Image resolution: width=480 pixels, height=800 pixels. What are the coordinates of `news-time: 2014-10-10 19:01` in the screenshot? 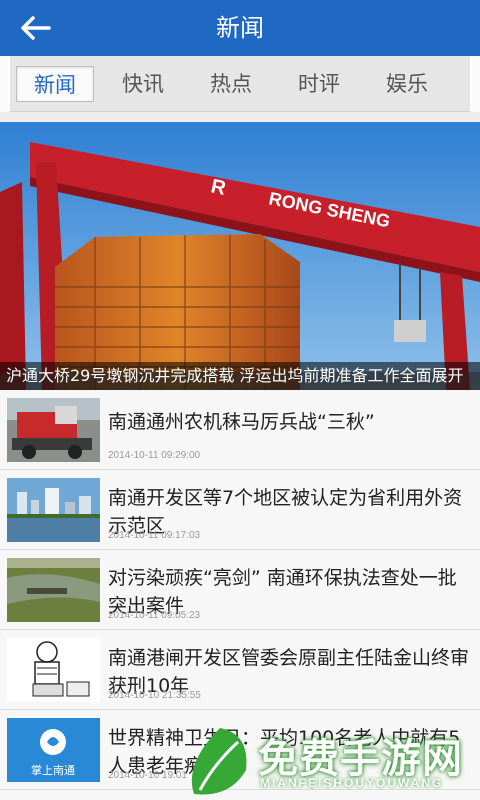 It's located at (147, 775).